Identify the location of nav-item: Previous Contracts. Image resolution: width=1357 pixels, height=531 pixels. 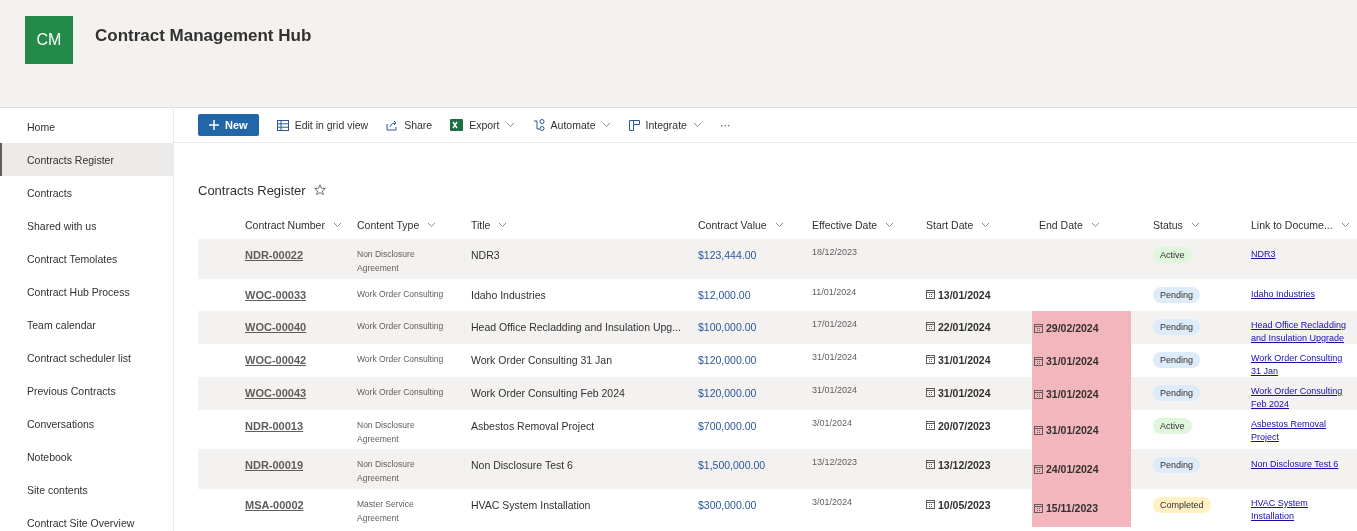
(86, 390).